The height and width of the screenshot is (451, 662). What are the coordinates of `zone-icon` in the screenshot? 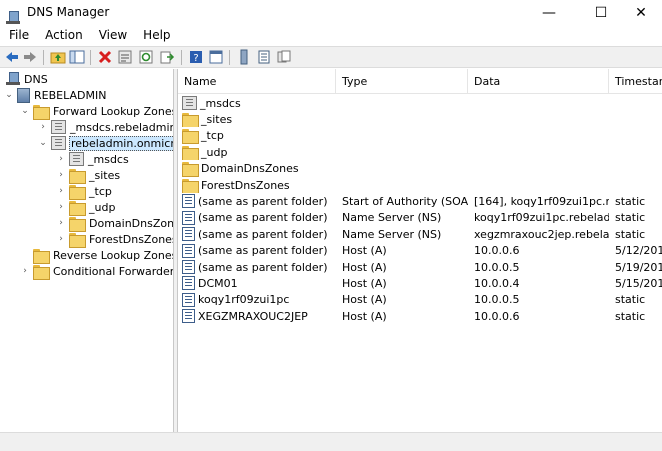 It's located at (58, 143).